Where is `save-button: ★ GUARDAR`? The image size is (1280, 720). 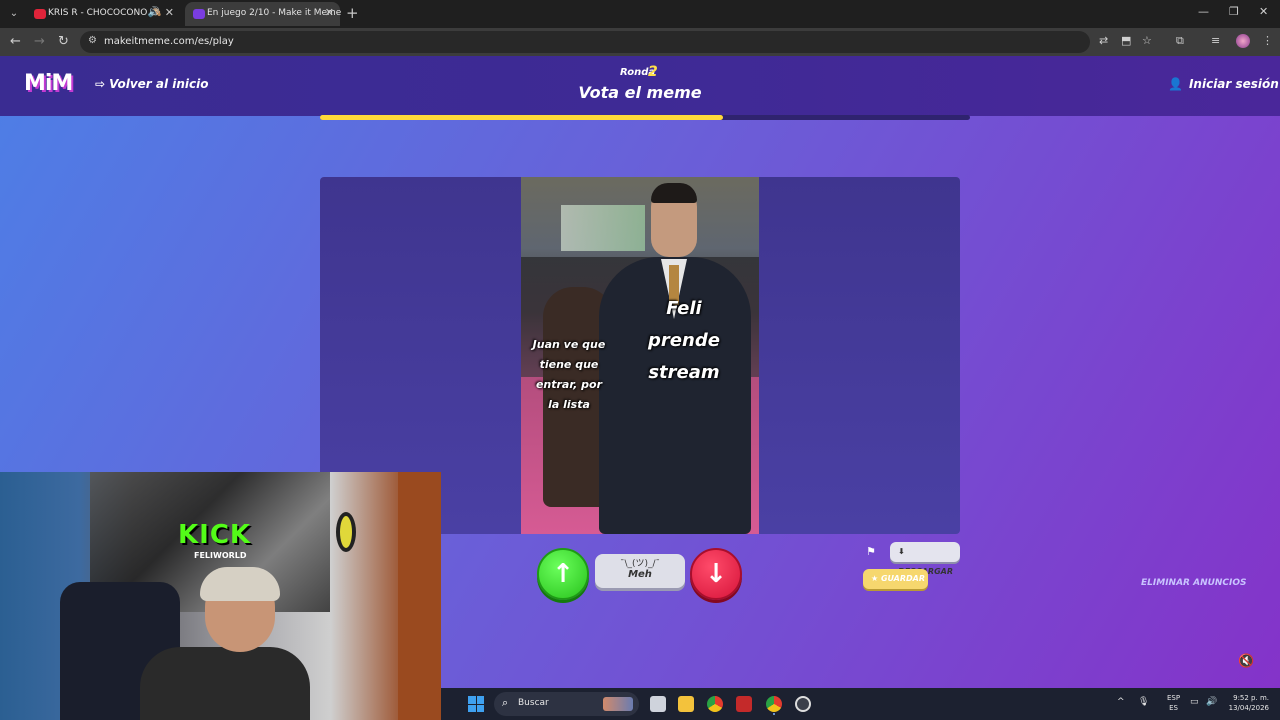
save-button: ★ GUARDAR is located at coordinates (895, 579).